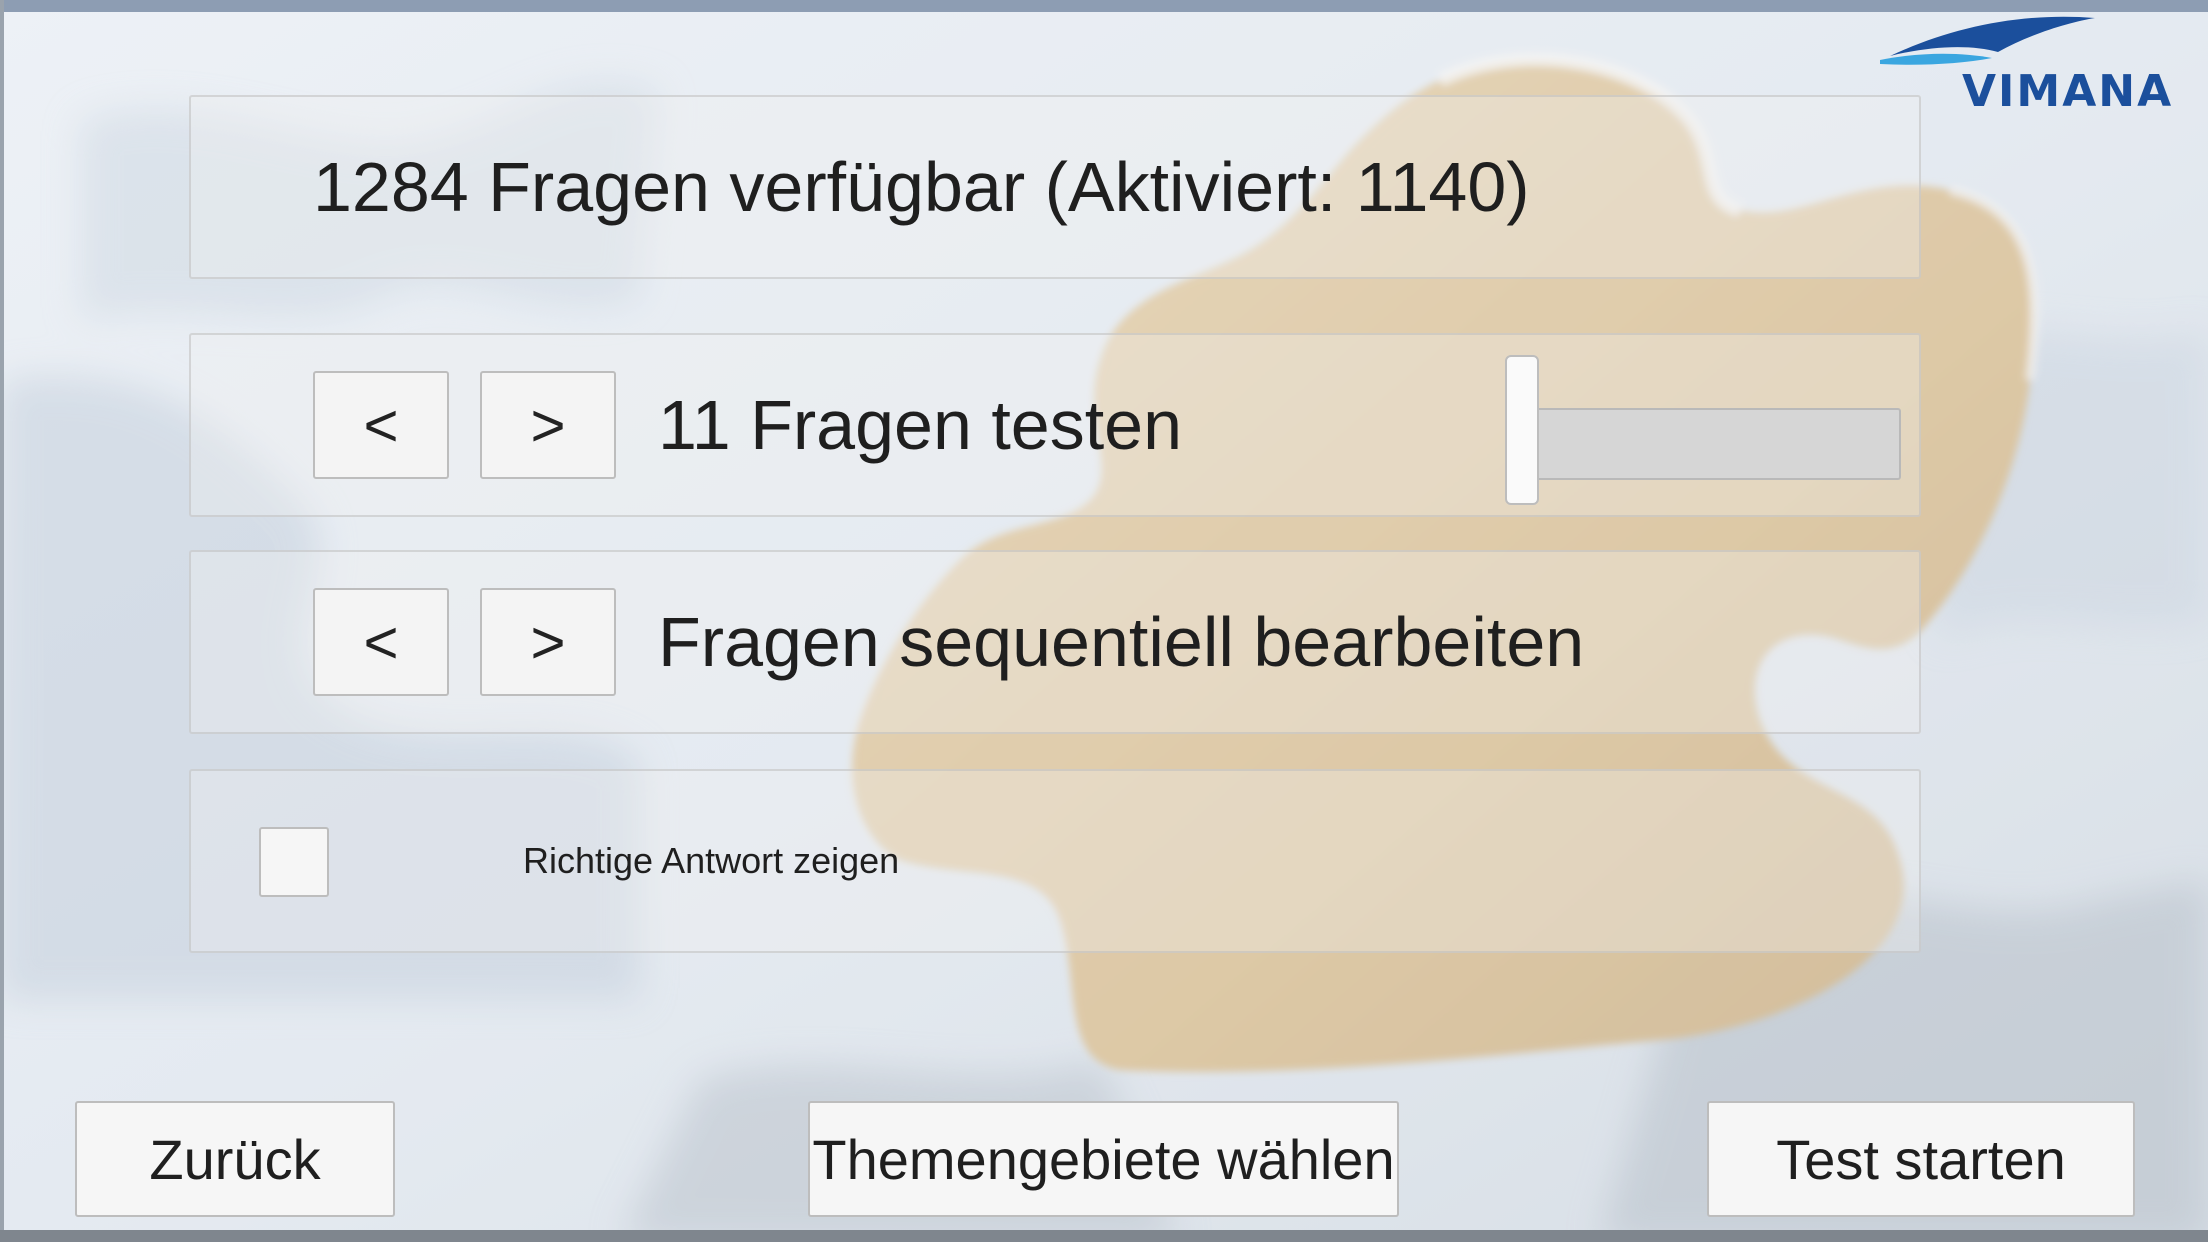 The width and height of the screenshot is (2208, 1242). What do you see at coordinates (1703, 444) in the screenshot?
I see `slider-track` at bounding box center [1703, 444].